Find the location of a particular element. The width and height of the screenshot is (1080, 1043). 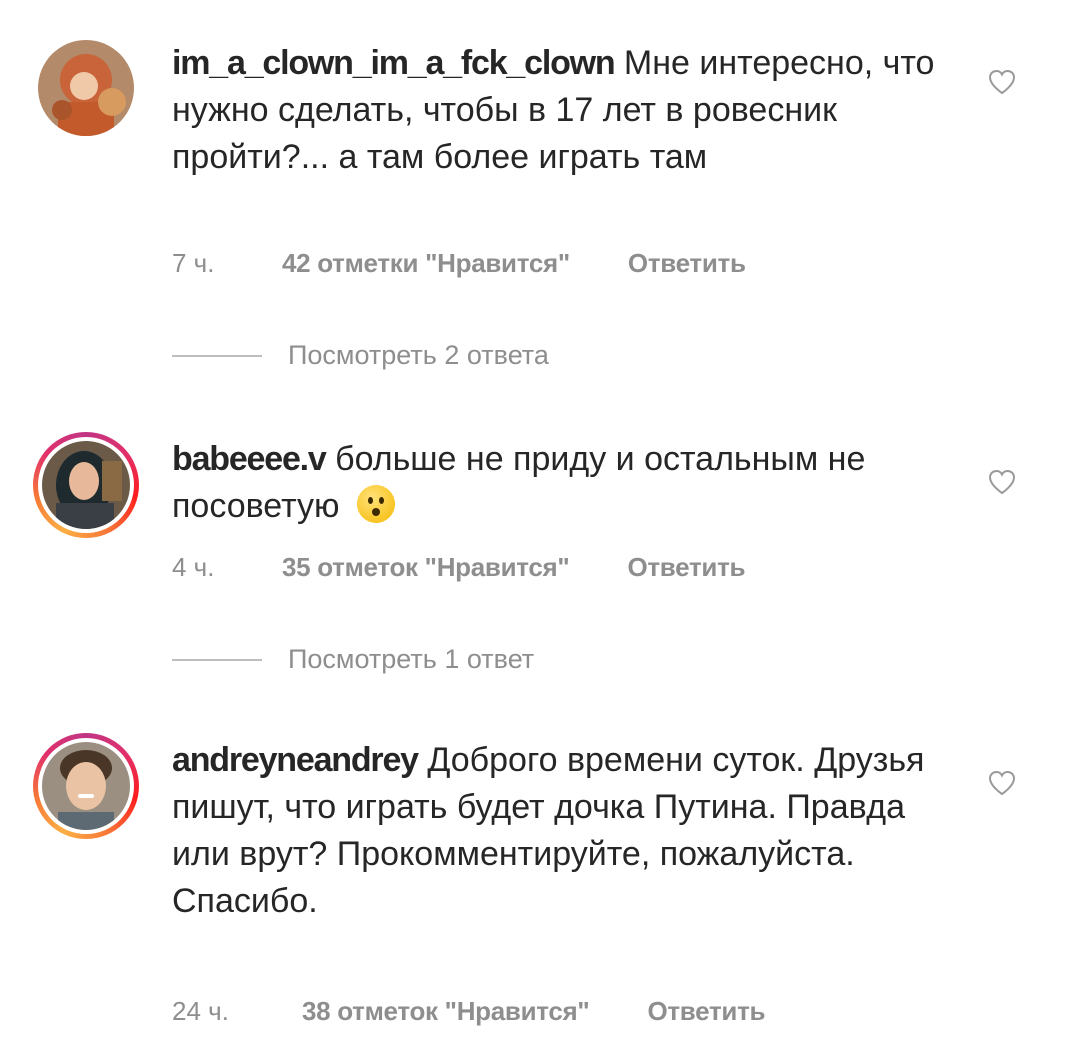

comment-username: babeeee.v is located at coordinates (249, 459).